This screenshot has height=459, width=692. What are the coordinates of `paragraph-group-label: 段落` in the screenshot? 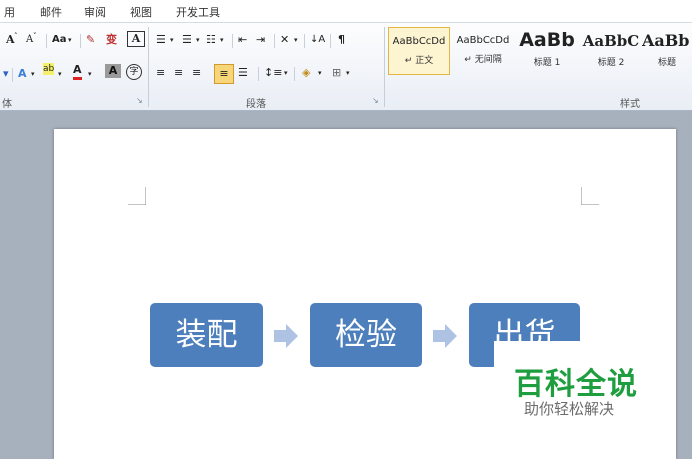 It's located at (256, 104).